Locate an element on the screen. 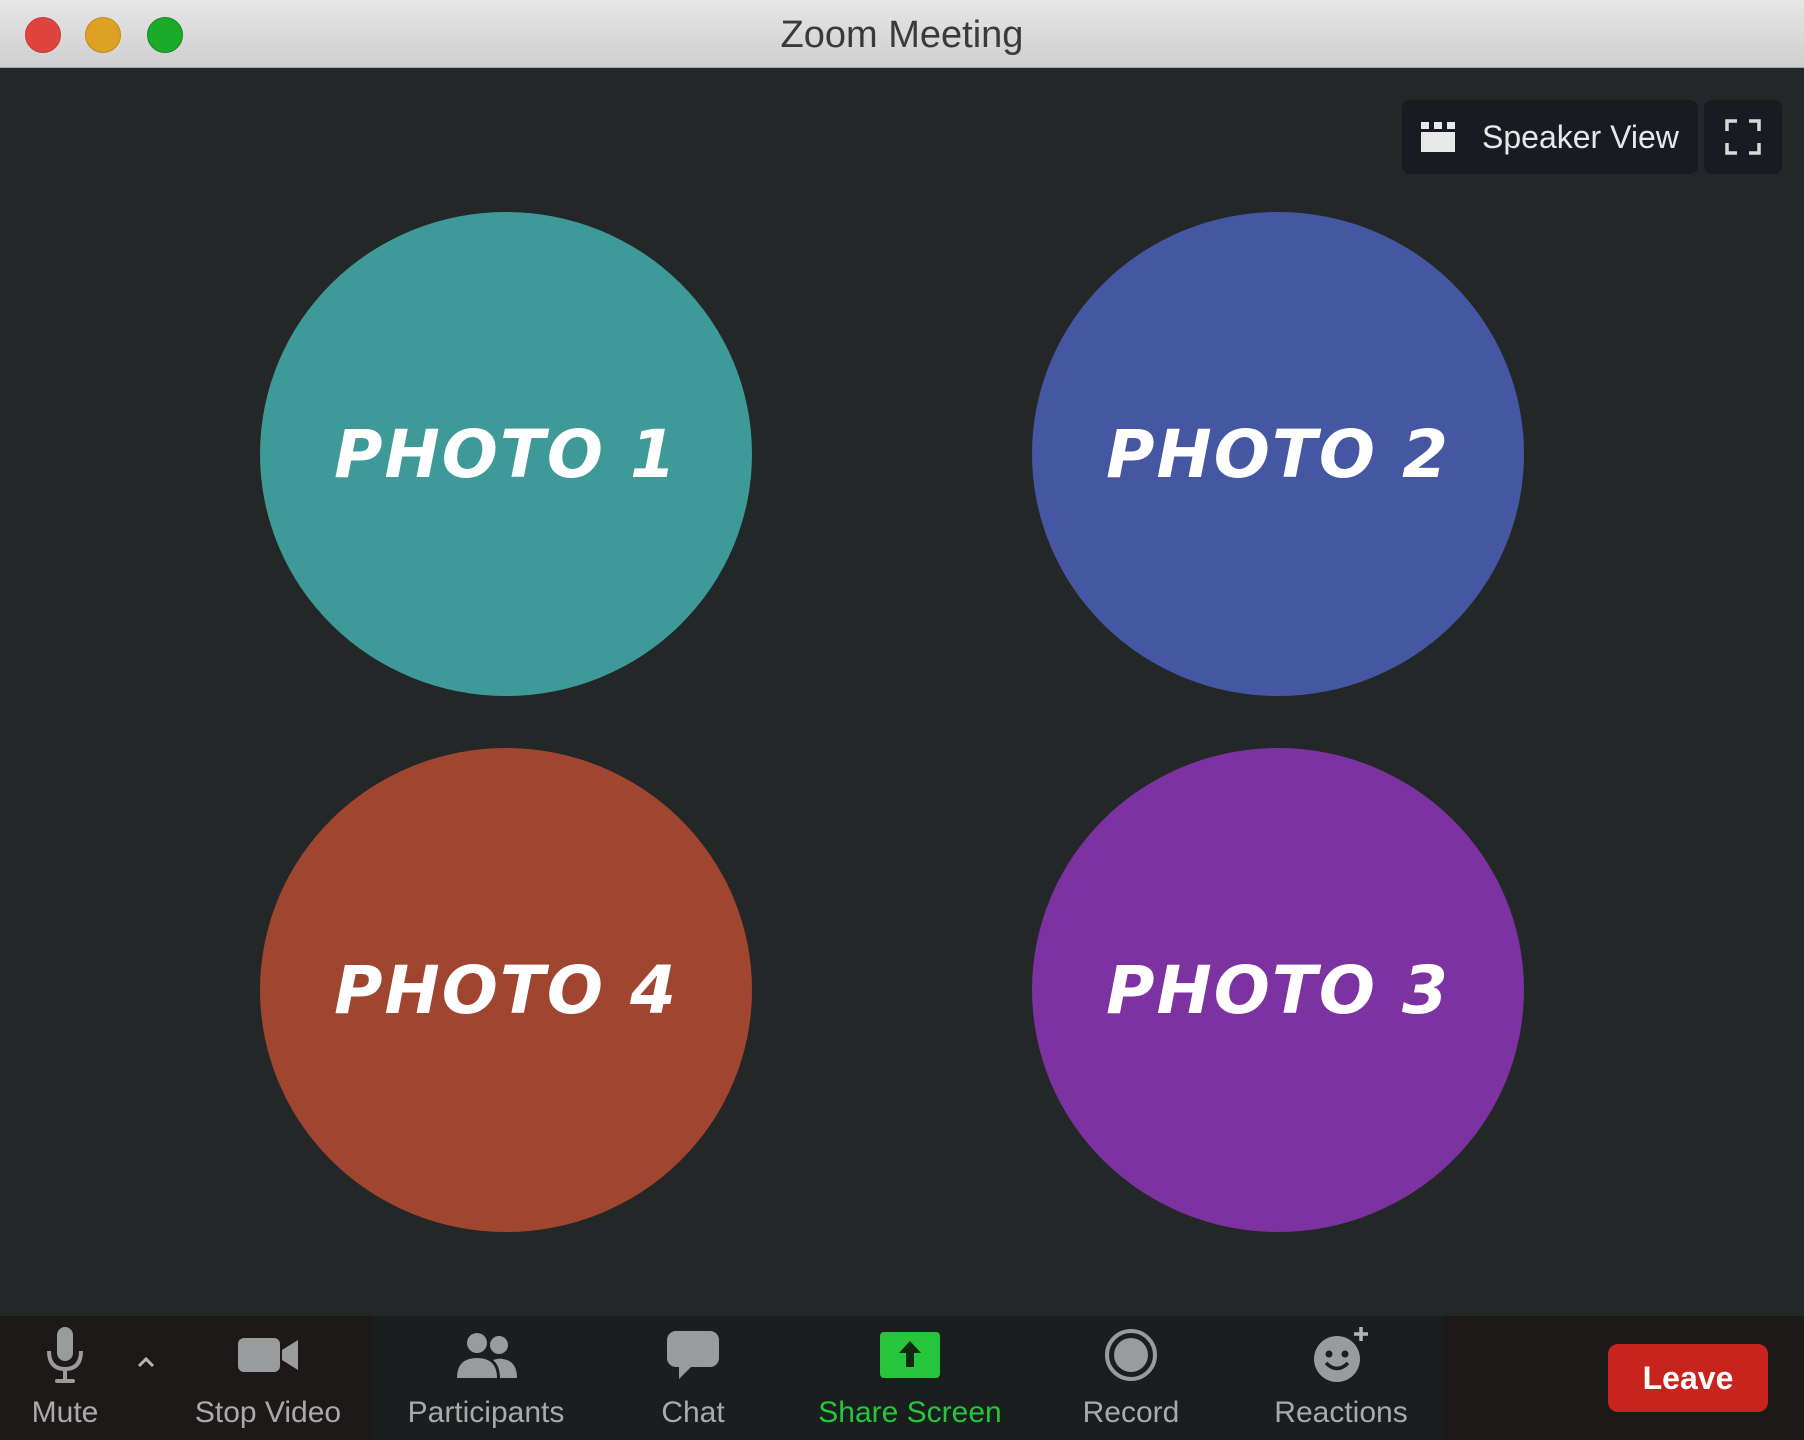 The image size is (1804, 1440). share-screen-label: Share Screen is located at coordinates (910, 1412).